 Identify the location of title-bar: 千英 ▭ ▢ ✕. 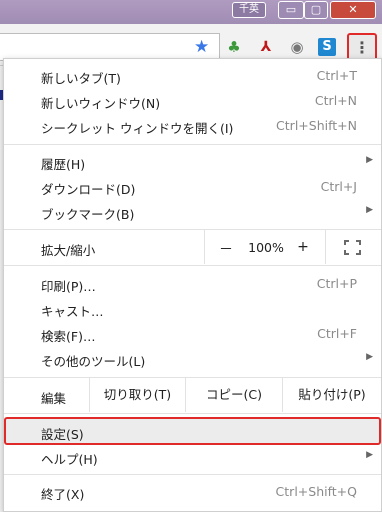
(191, 12).